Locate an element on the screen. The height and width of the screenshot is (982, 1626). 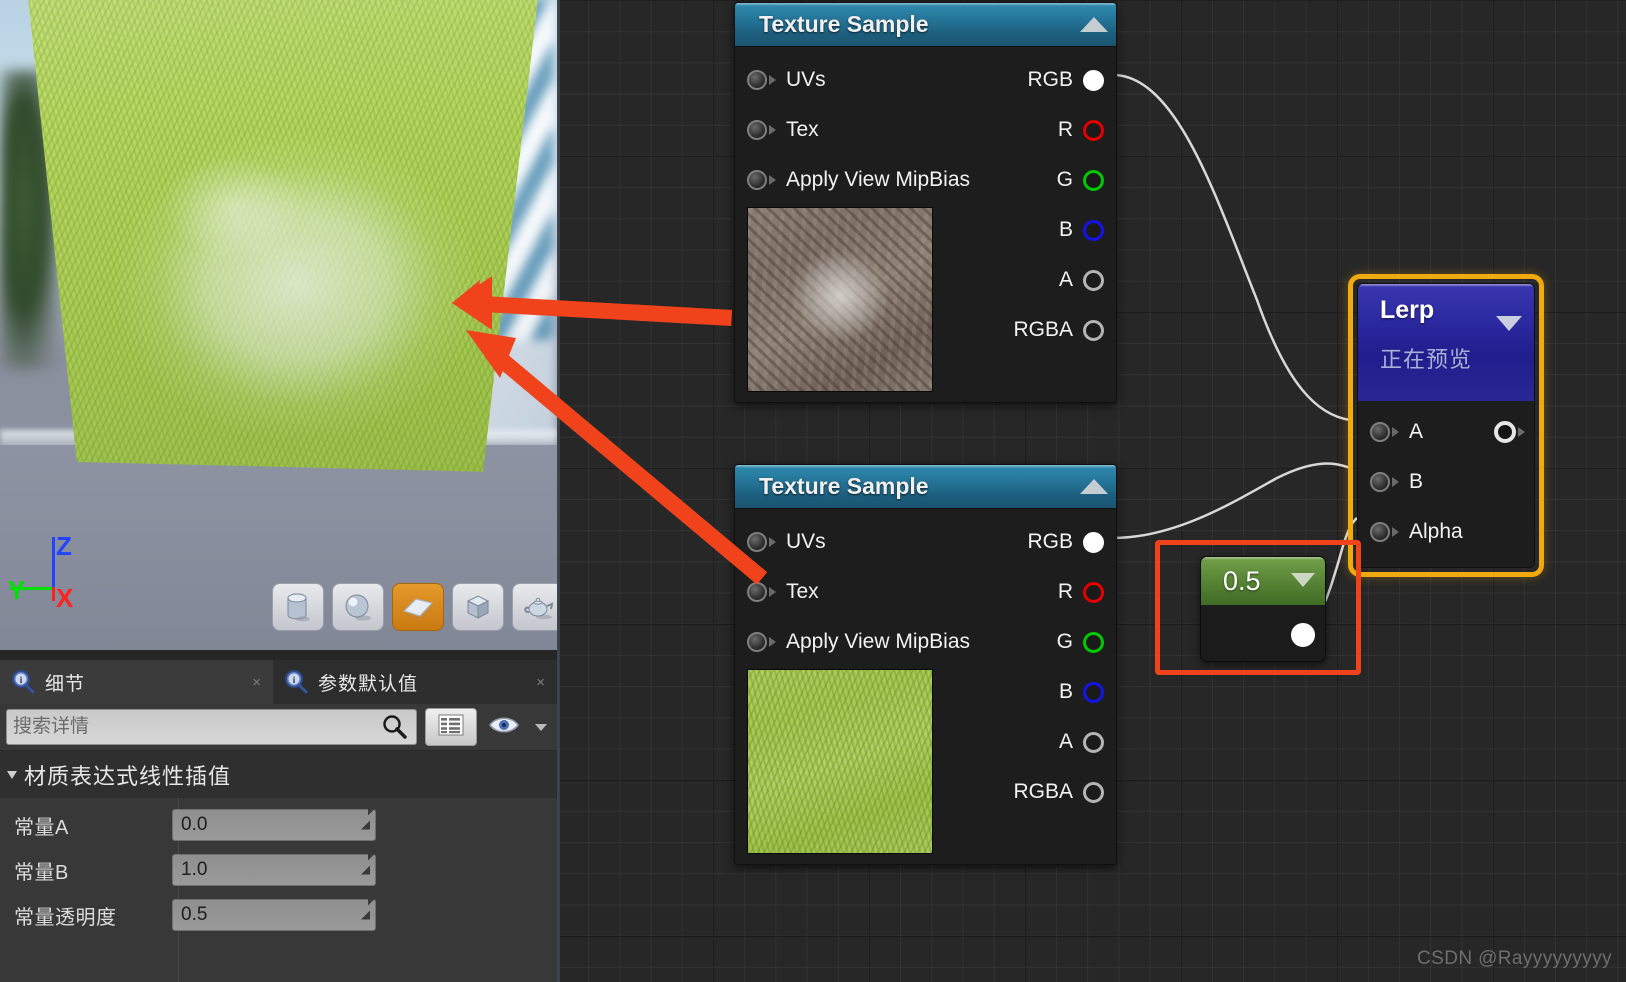
property-row-const-a: 常量A 0.0 is located at coordinates (278, 825).